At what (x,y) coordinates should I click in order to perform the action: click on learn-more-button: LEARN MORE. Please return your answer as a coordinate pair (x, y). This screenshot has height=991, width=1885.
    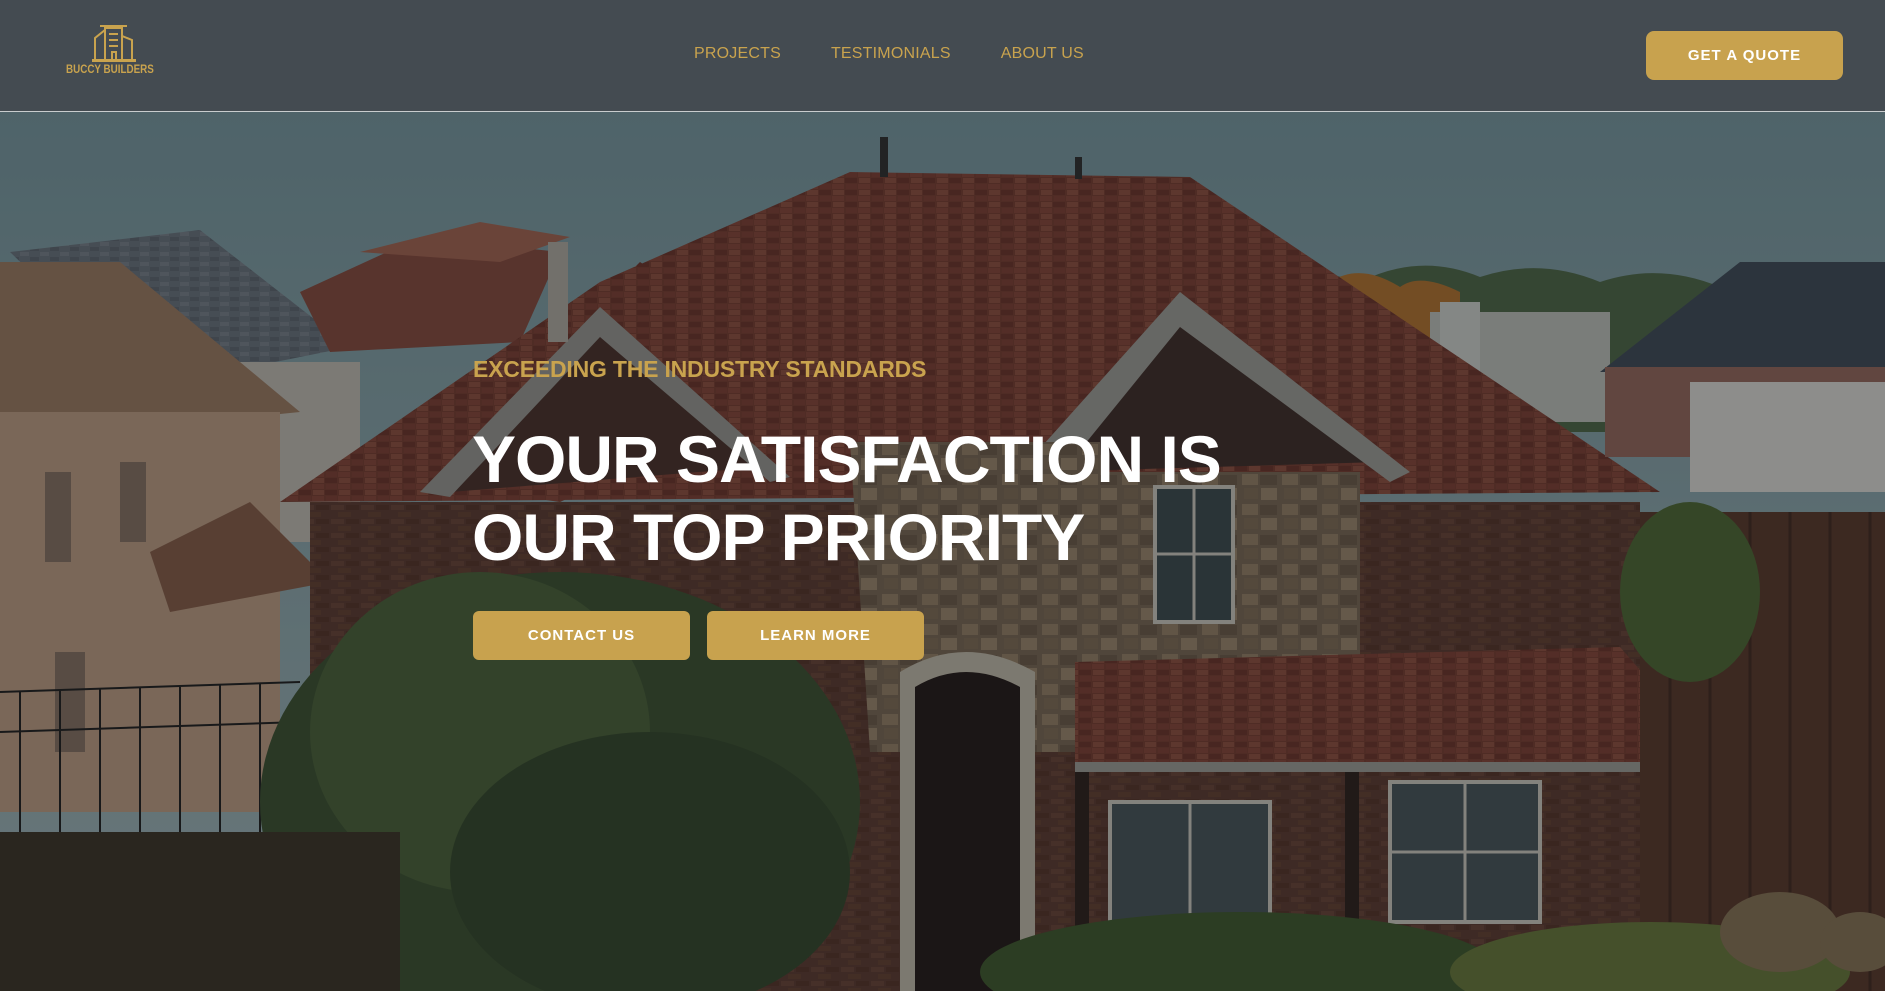
    Looking at the image, I should click on (815, 635).